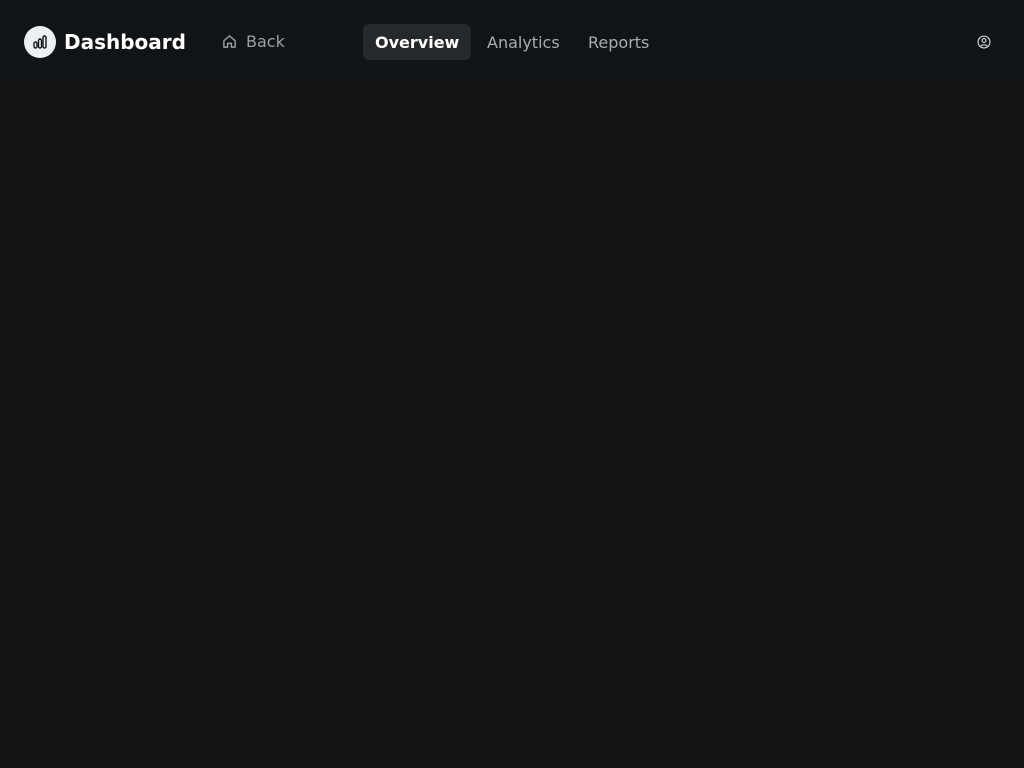 Image resolution: width=1024 pixels, height=768 pixels. What do you see at coordinates (125, 42) in the screenshot?
I see `app-title: Dashboard` at bounding box center [125, 42].